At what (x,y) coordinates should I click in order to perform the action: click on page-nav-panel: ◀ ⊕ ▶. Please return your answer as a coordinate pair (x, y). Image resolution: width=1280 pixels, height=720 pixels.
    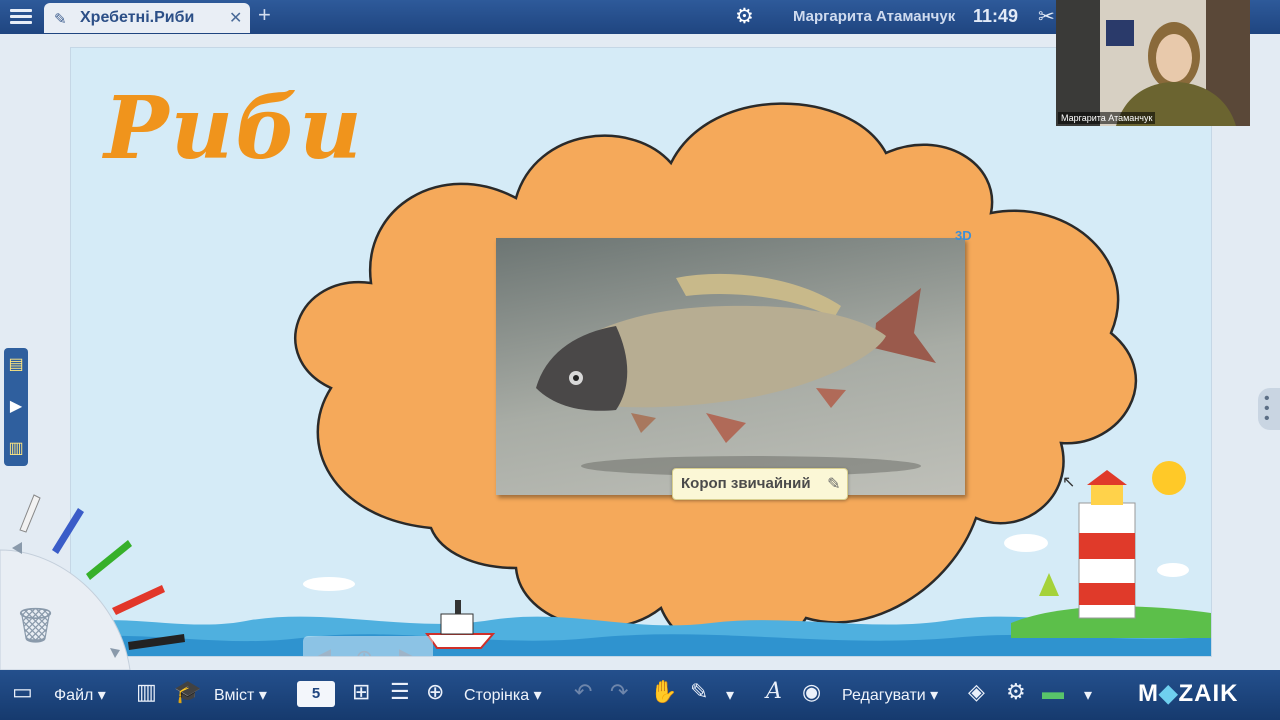
    Looking at the image, I should click on (368, 646).